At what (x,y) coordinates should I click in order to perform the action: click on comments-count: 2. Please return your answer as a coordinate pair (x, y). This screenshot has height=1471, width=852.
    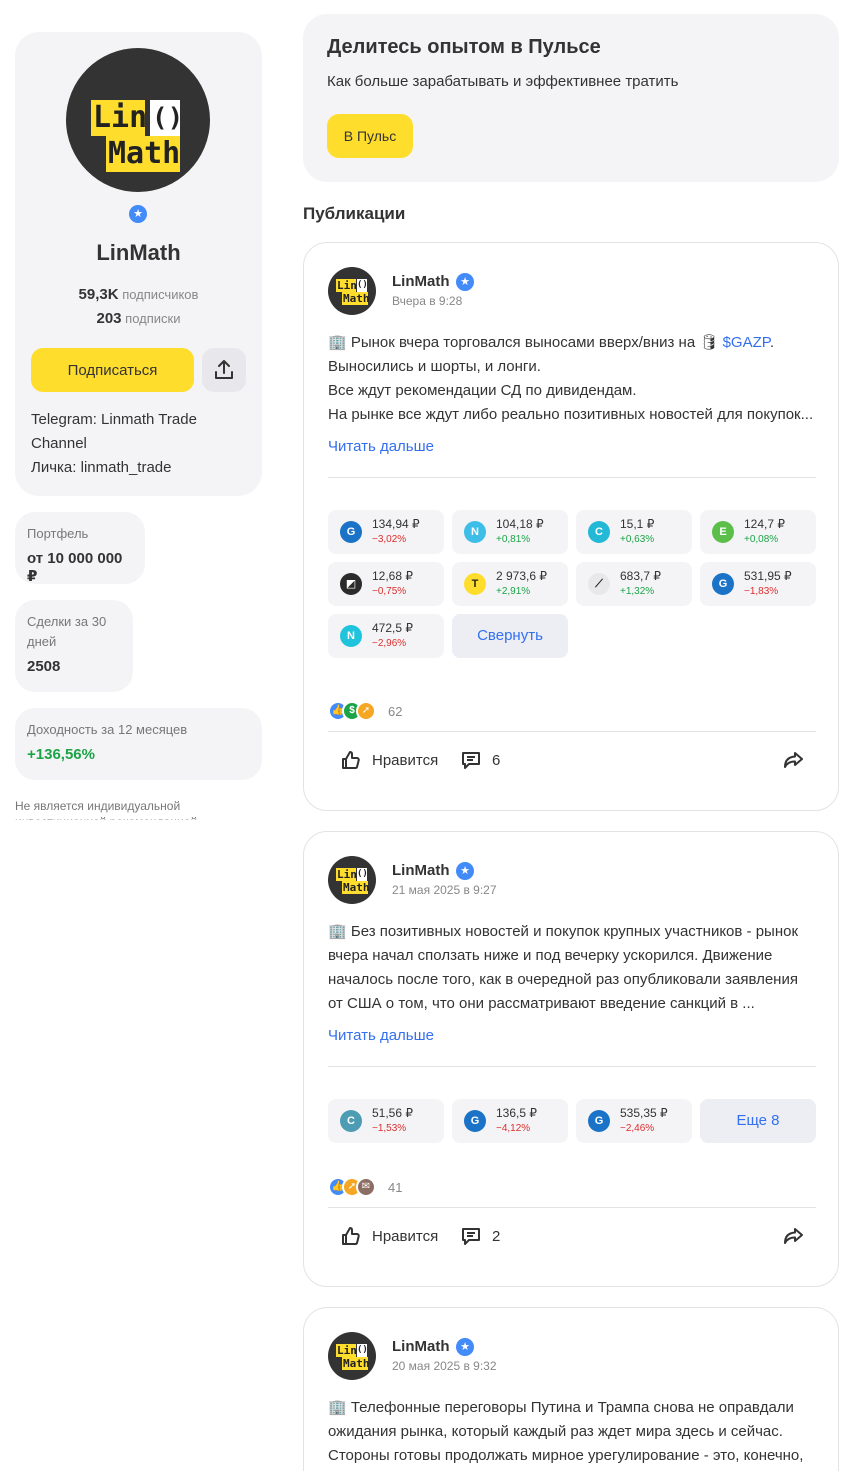
    Looking at the image, I should click on (496, 1236).